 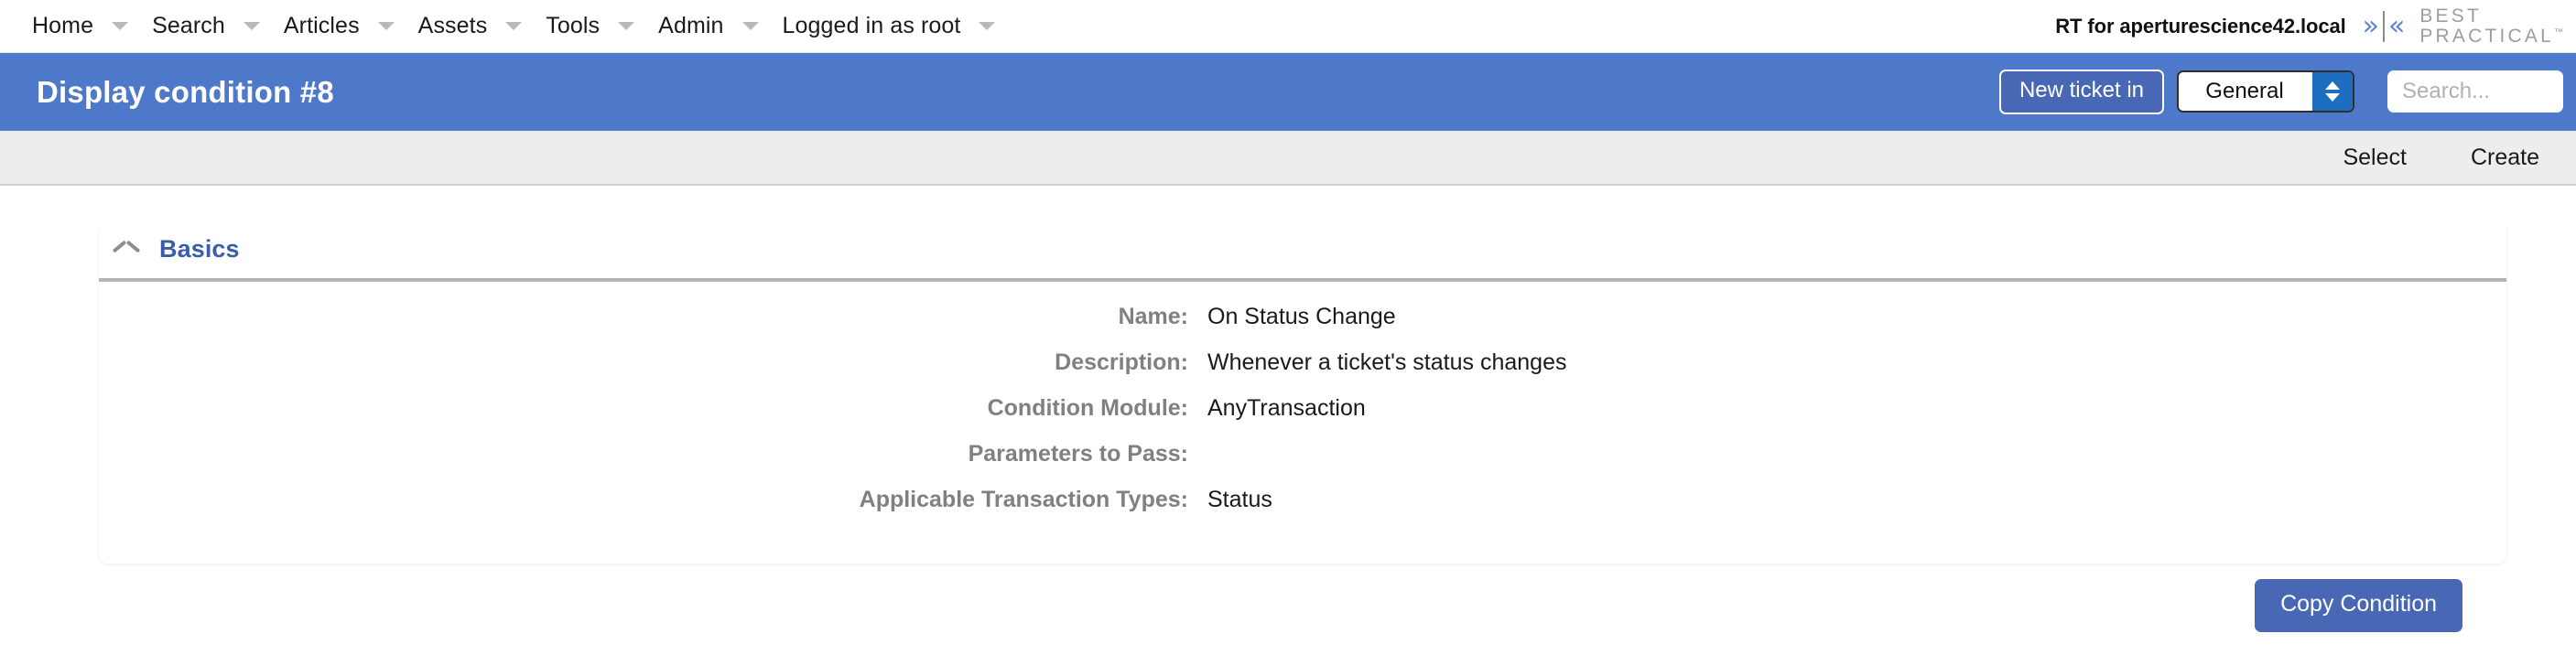 I want to click on new-ticket-button: New ticket in, so click(x=2081, y=92).